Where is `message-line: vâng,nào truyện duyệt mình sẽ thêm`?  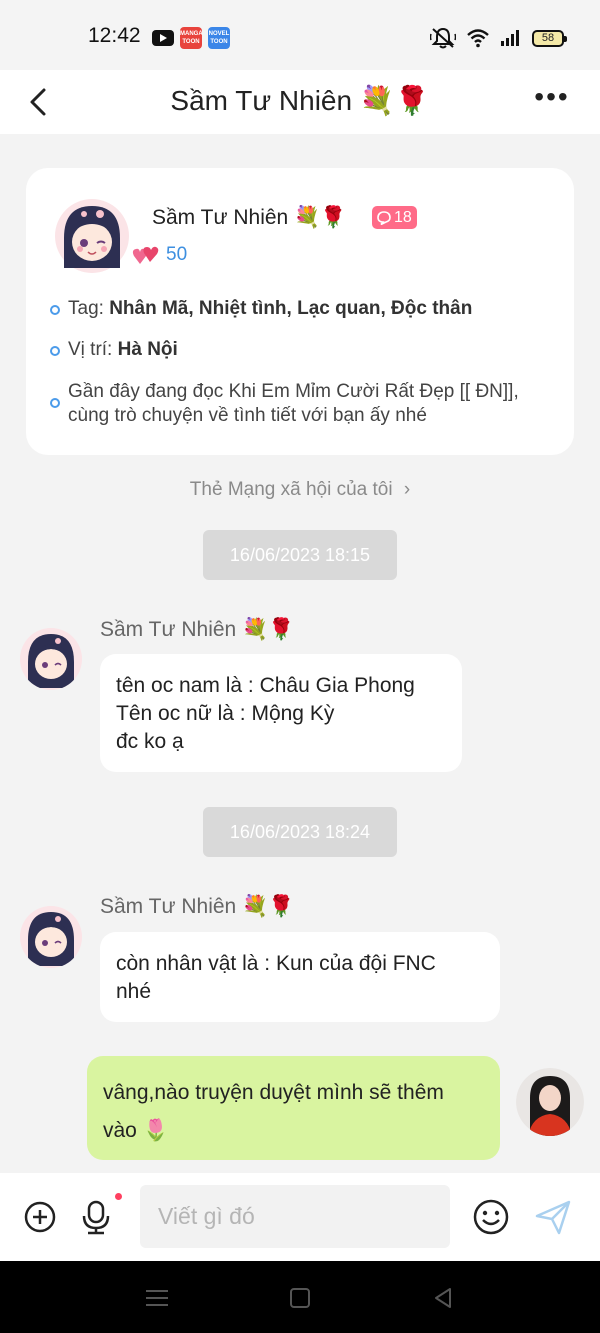
message-line: vâng,nào truyện duyệt mình sẽ thêm is located at coordinates (273, 1092).